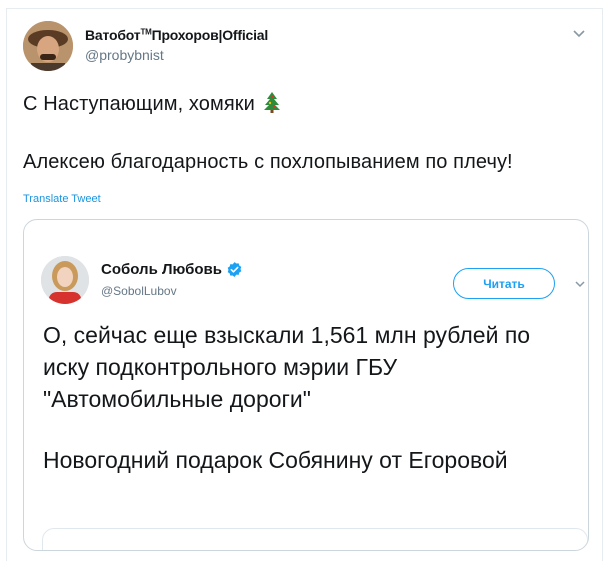 Image resolution: width=615 pixels, height=561 pixels. Describe the element at coordinates (113, 35) in the screenshot. I see `author-name-part: Ватобот` at that location.